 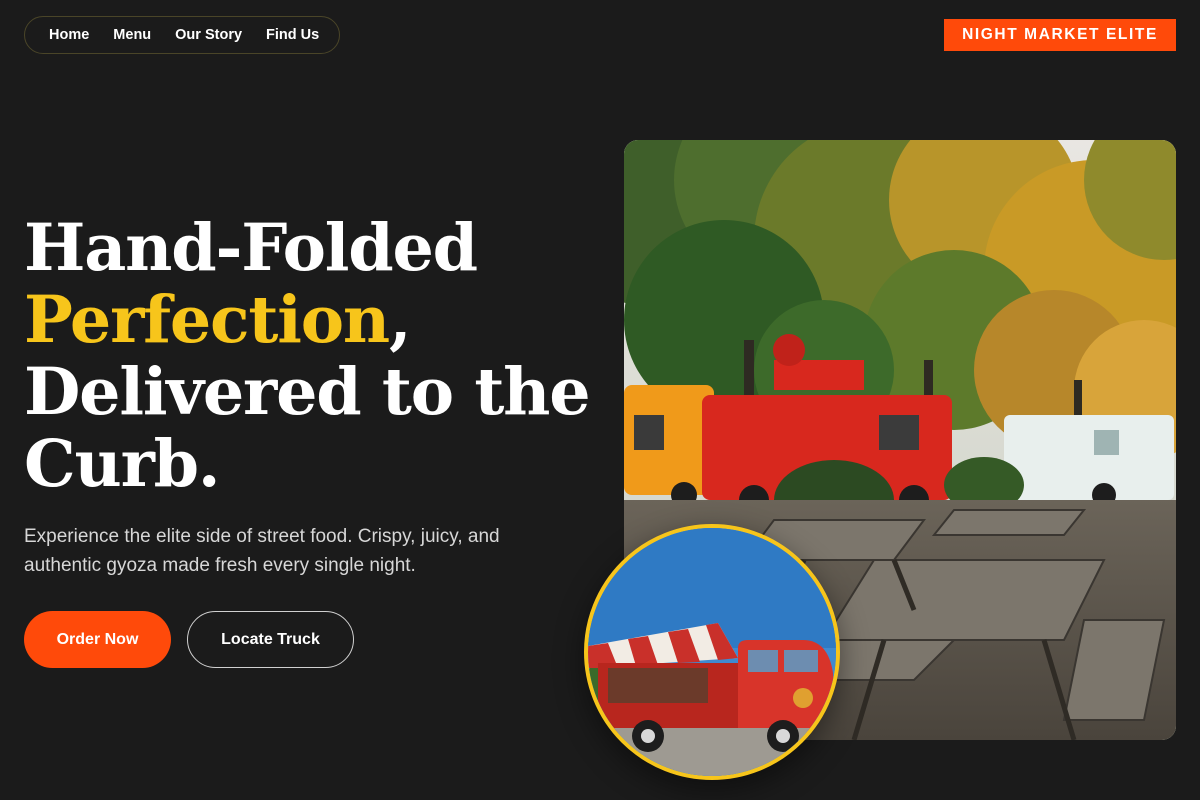 I want to click on order-now-button: Order Now, so click(x=97, y=639).